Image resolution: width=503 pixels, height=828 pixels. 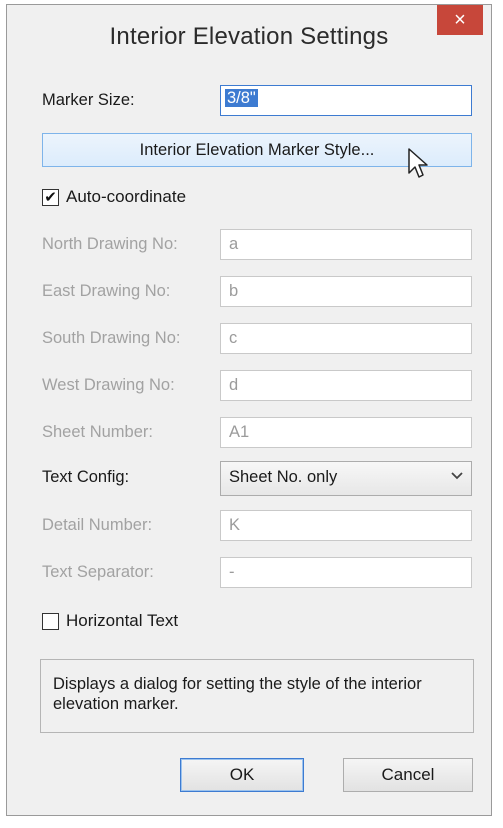 I want to click on auto-coordinate-label: Auto-coordinate, so click(x=126, y=196).